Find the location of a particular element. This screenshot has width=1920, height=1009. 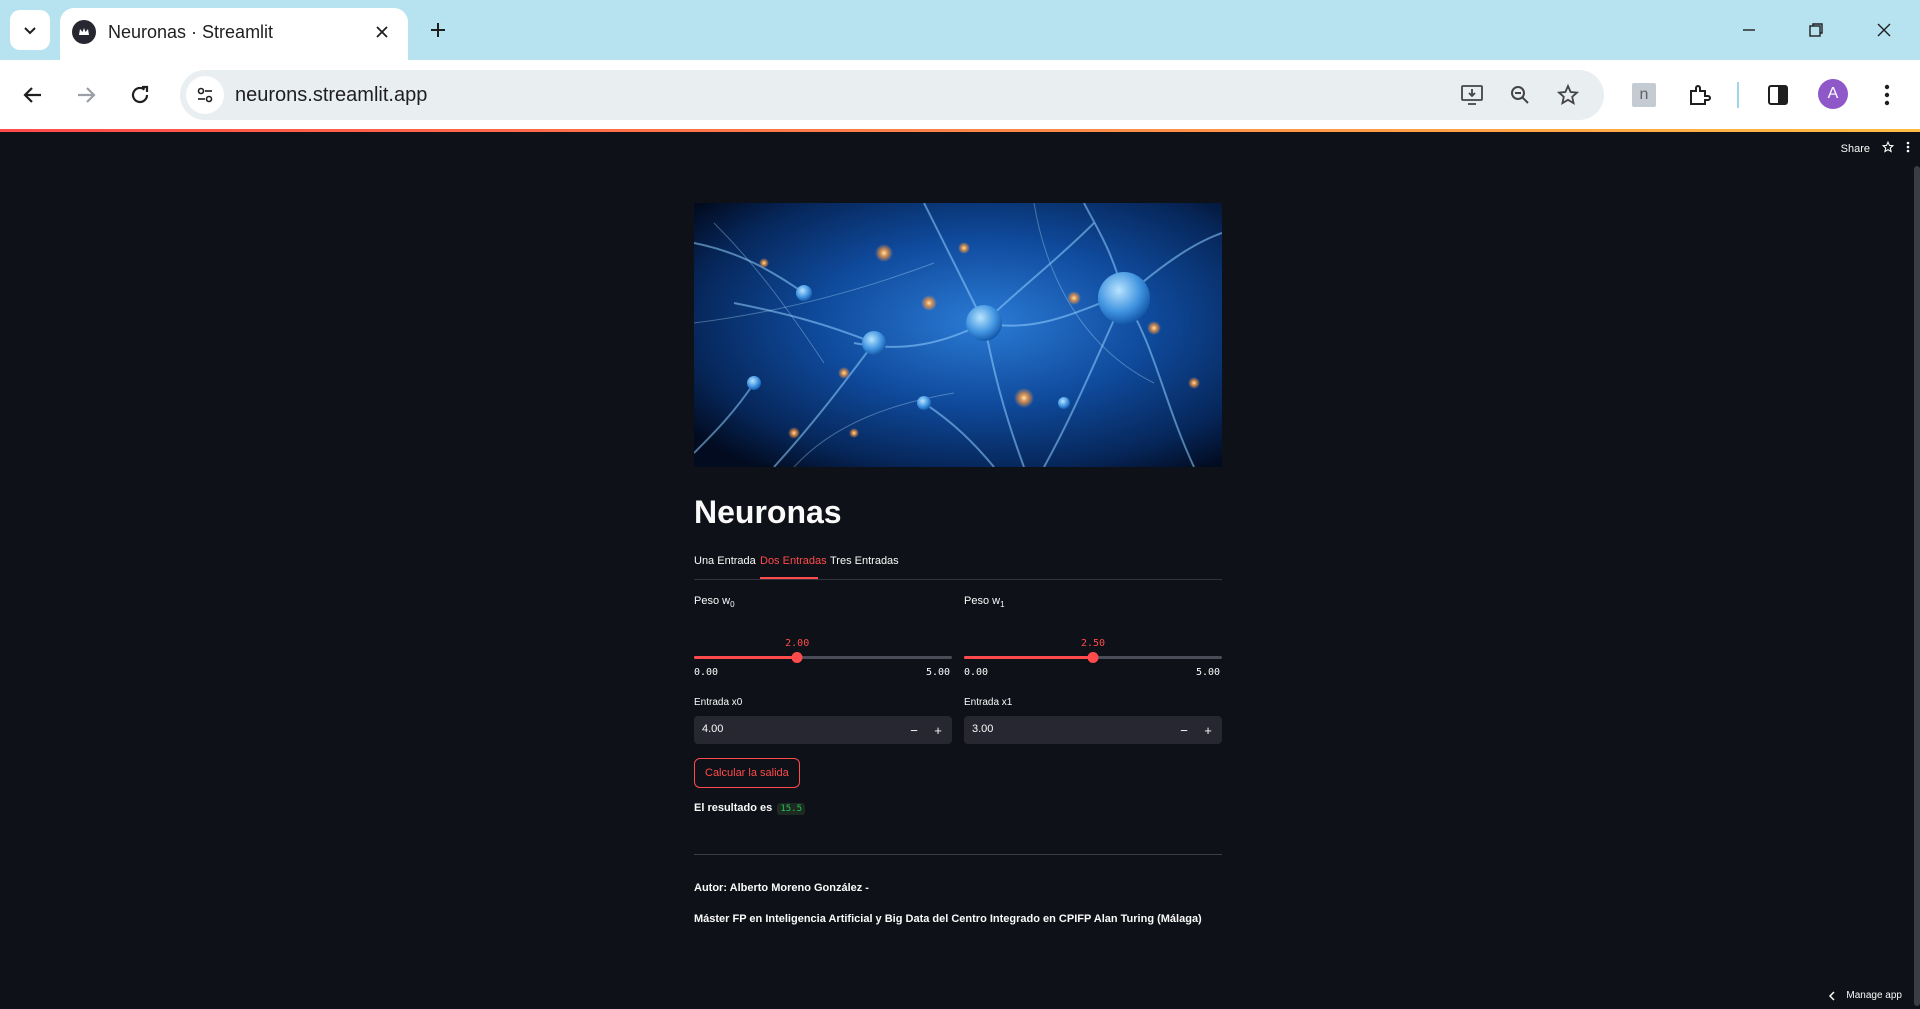

weight-w1-min: 0.00 is located at coordinates (976, 672).